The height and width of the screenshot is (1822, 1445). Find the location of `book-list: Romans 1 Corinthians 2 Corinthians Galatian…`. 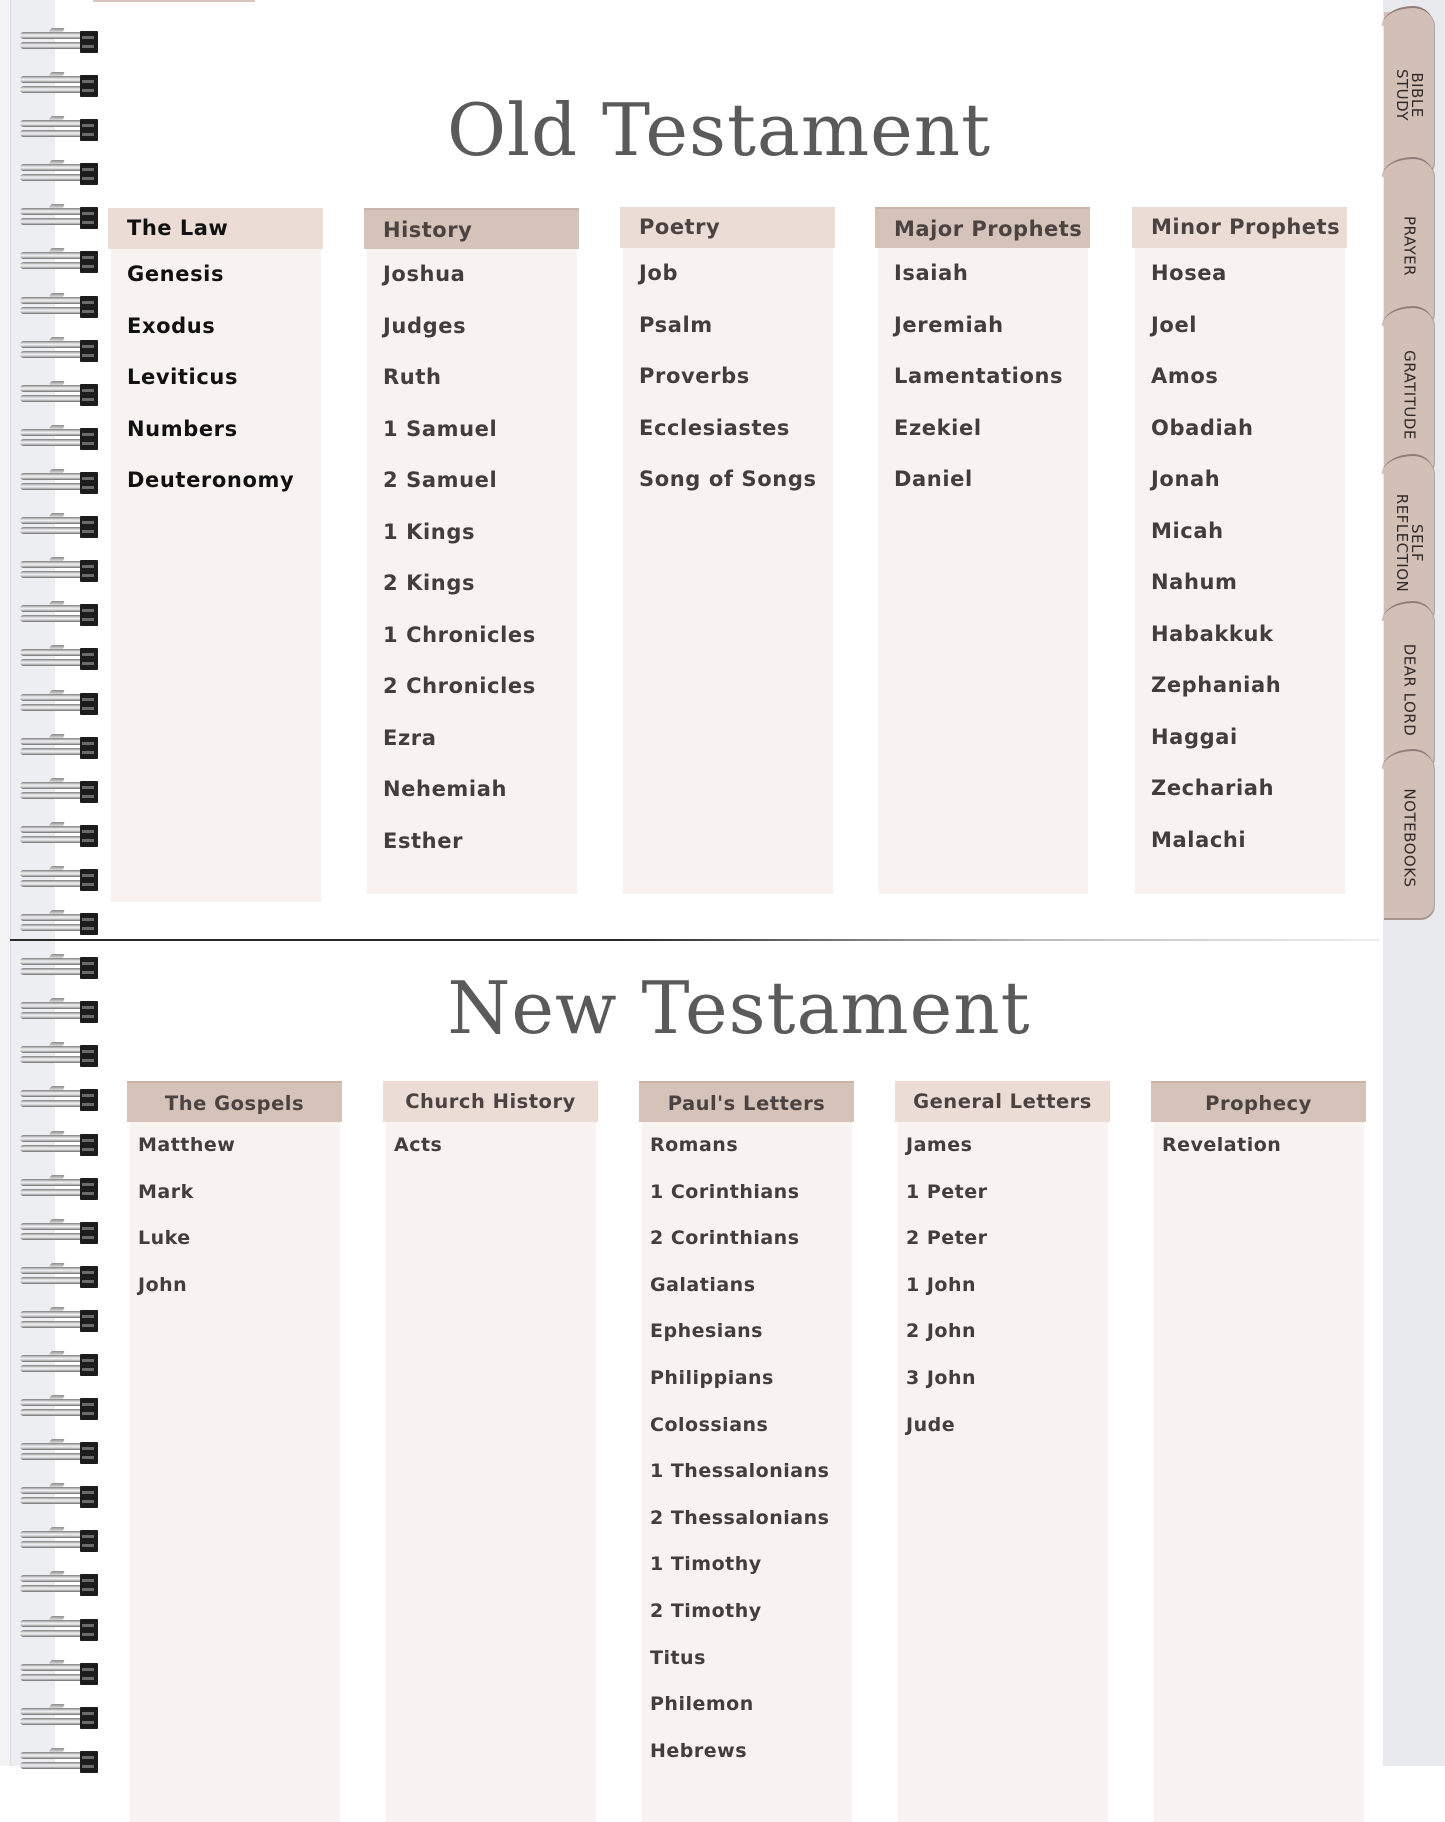

book-list: Romans 1 Corinthians 2 Corinthians Galatian… is located at coordinates (747, 1472).